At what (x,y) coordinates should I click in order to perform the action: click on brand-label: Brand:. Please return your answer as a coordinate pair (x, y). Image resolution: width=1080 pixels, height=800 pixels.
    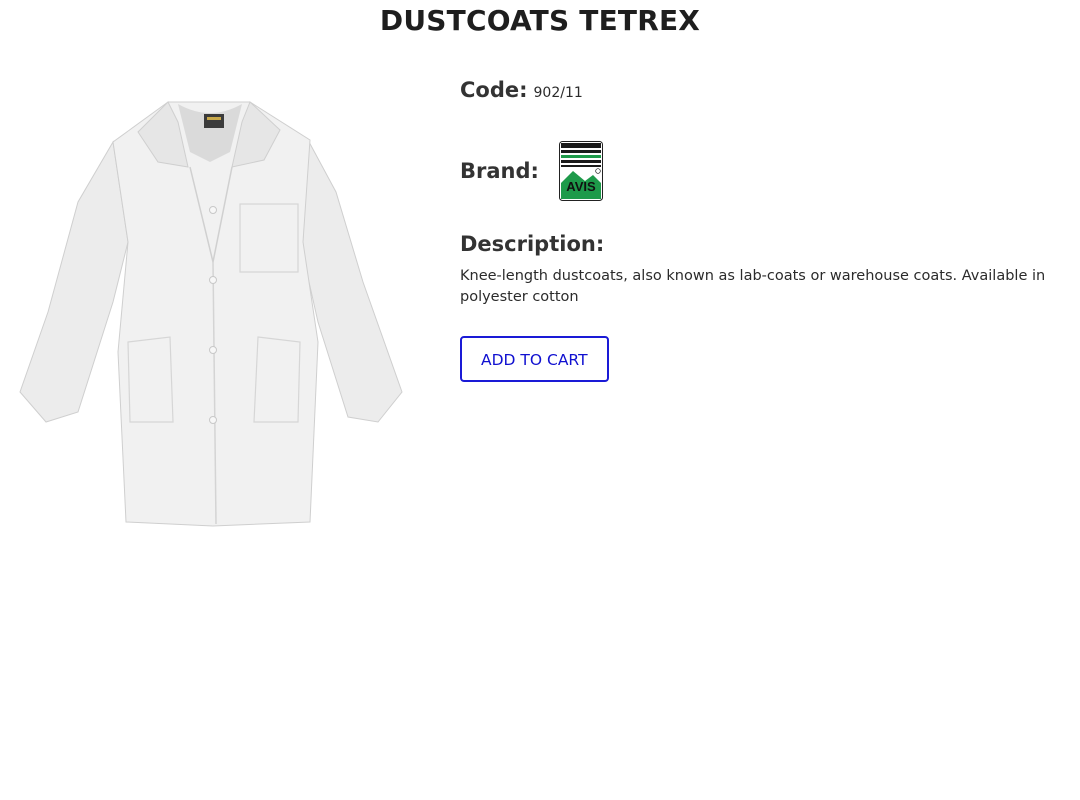
    Looking at the image, I should click on (499, 171).